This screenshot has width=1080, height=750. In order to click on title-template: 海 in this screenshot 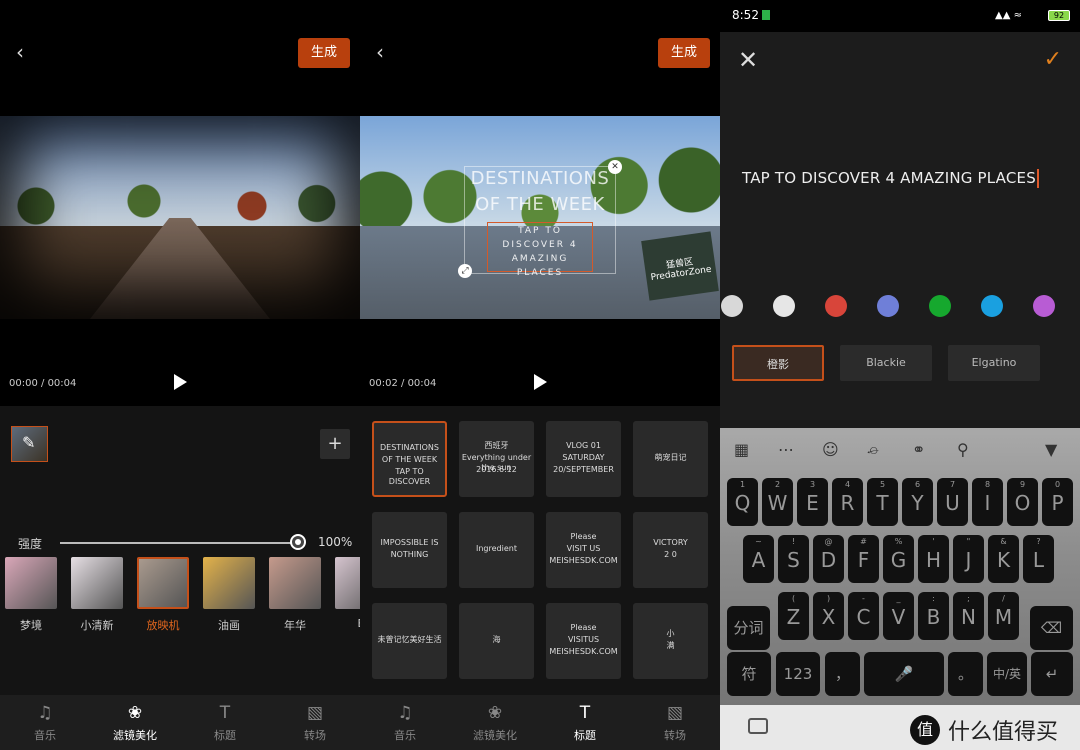, I will do `click(496, 641)`.